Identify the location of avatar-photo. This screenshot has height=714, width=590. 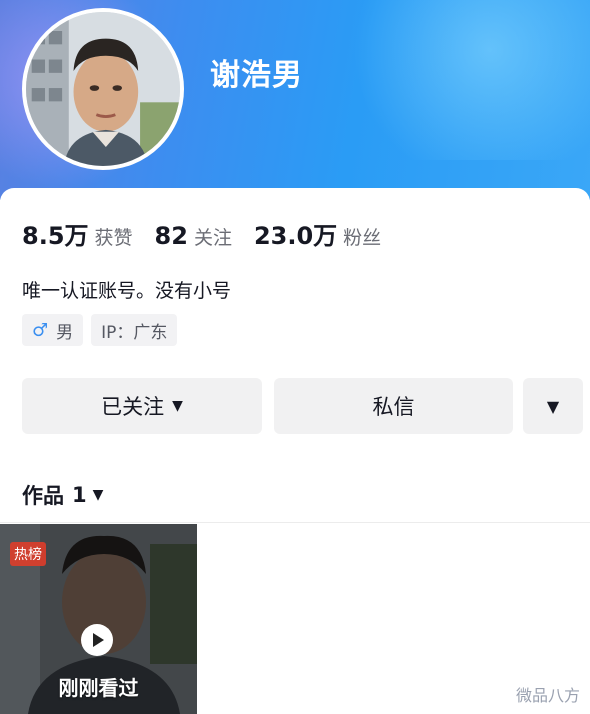
(103, 89).